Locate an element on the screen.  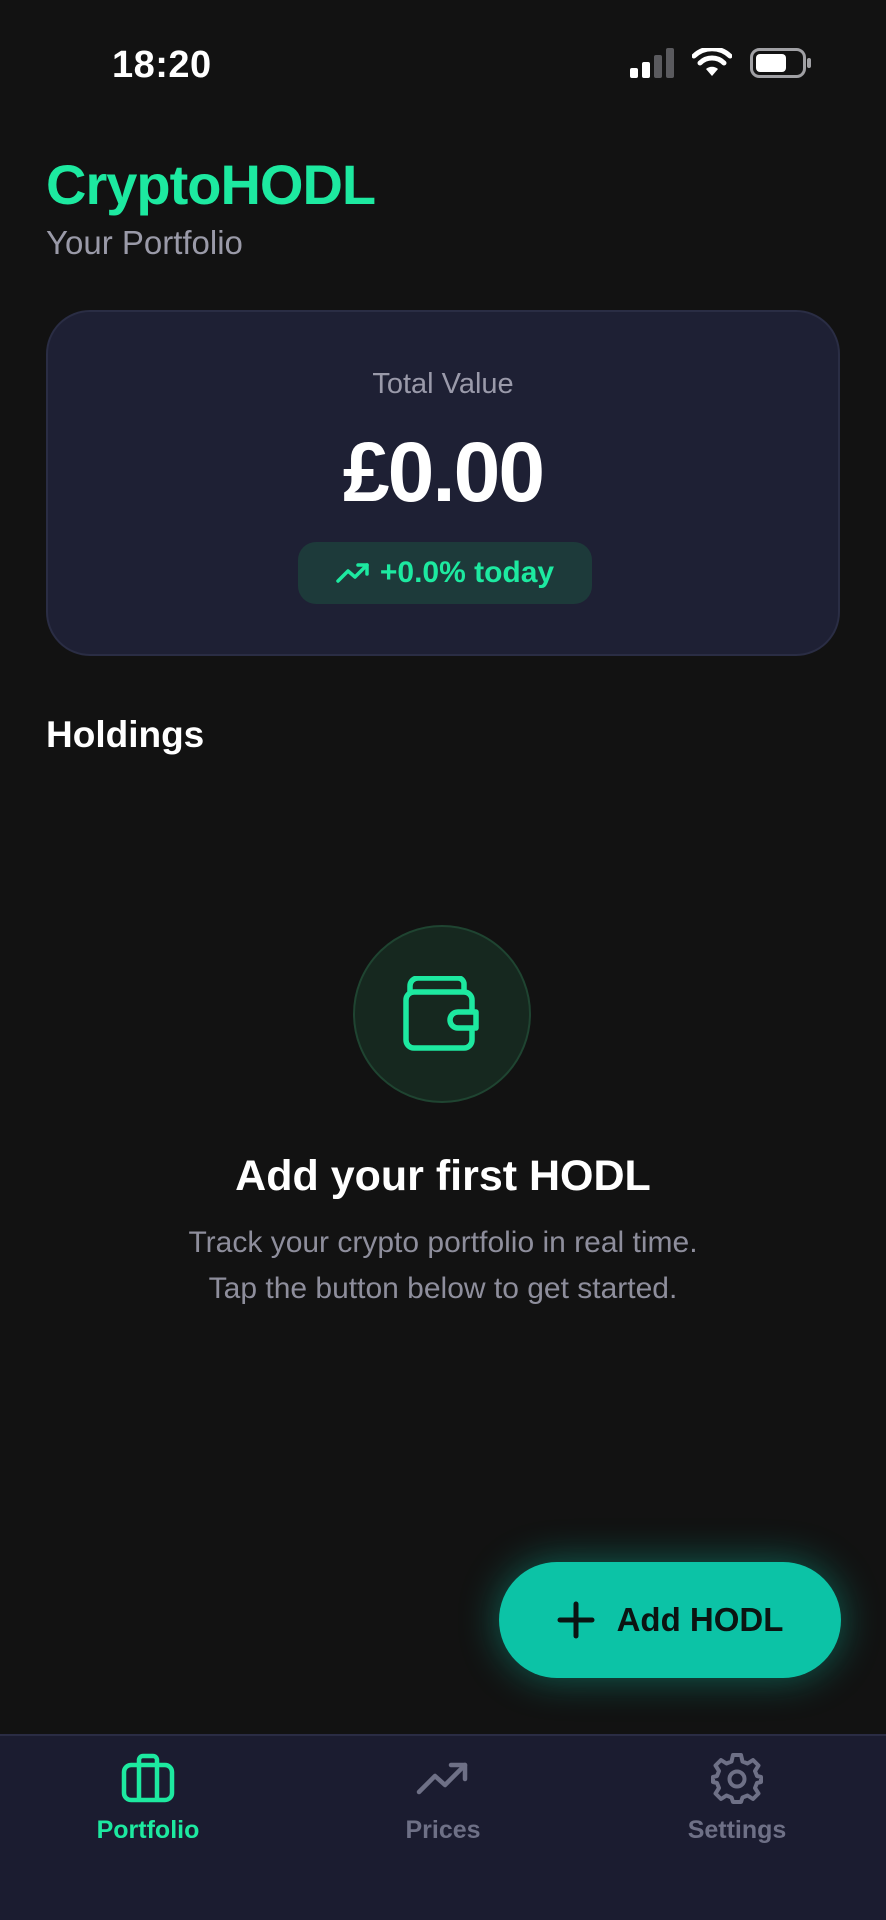
tab-portfolio: Portfolio is located at coordinates (148, 1797).